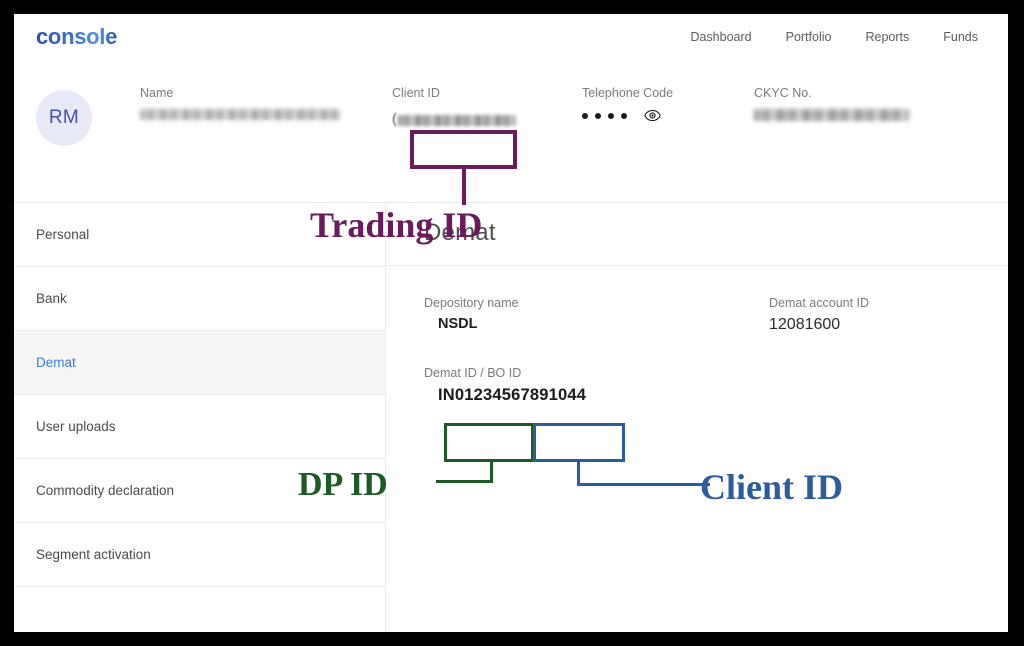 This screenshot has width=1024, height=646. I want to click on sidebar-item-bank: Bank, so click(199, 299).